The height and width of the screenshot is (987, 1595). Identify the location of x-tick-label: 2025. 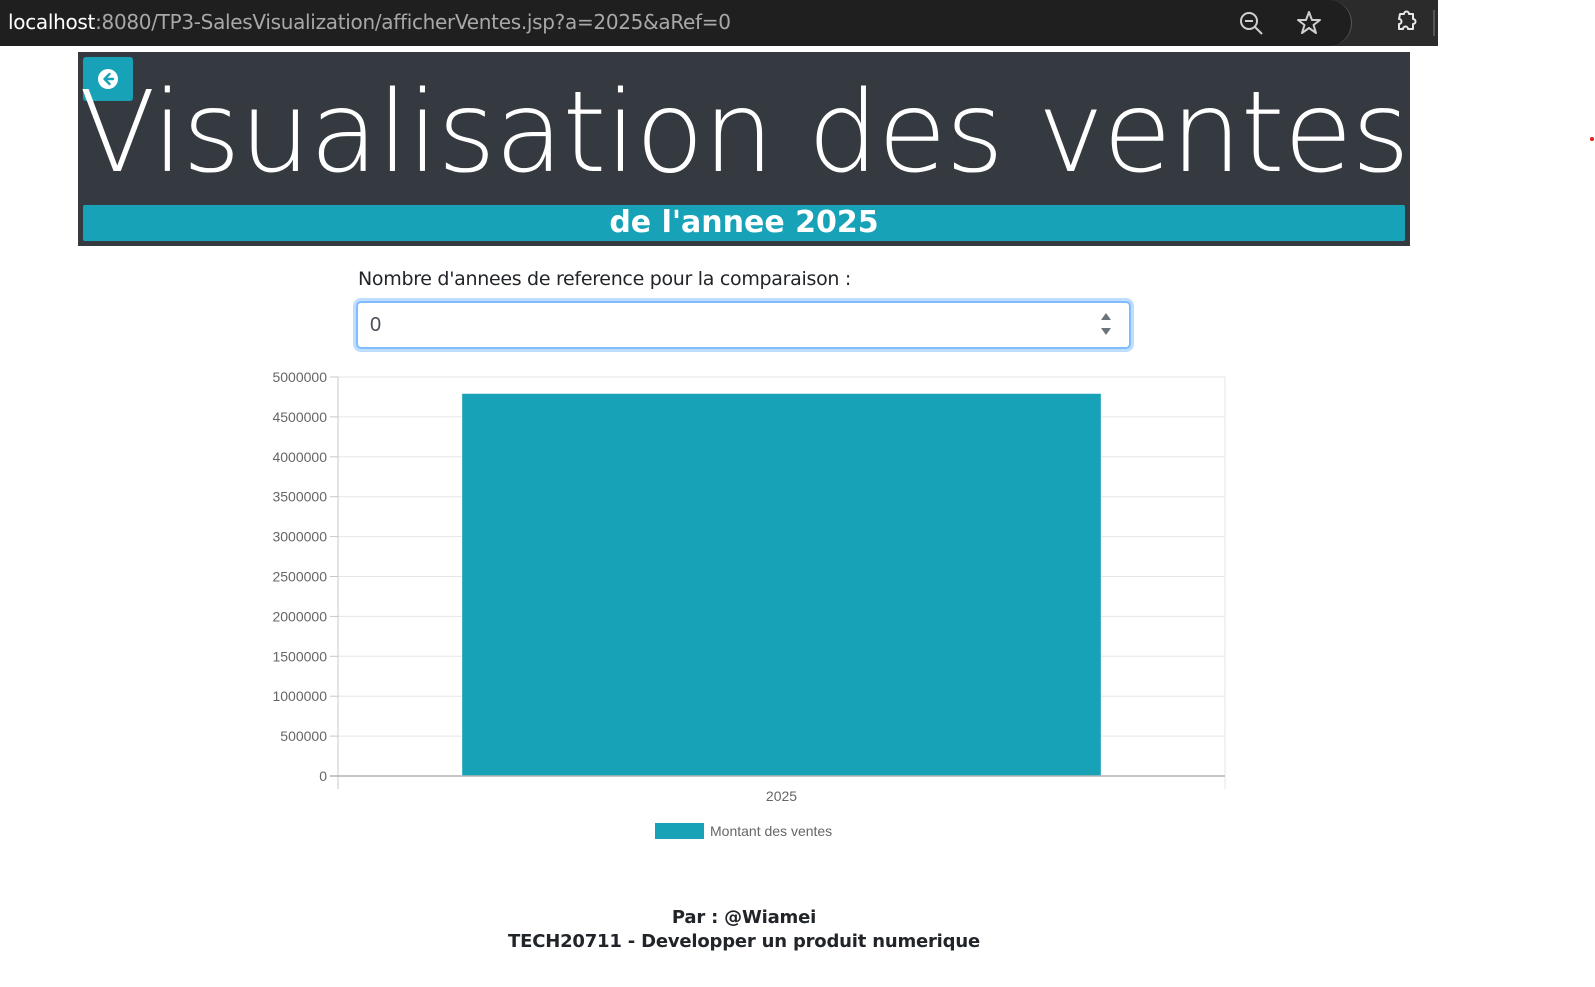
(781, 796).